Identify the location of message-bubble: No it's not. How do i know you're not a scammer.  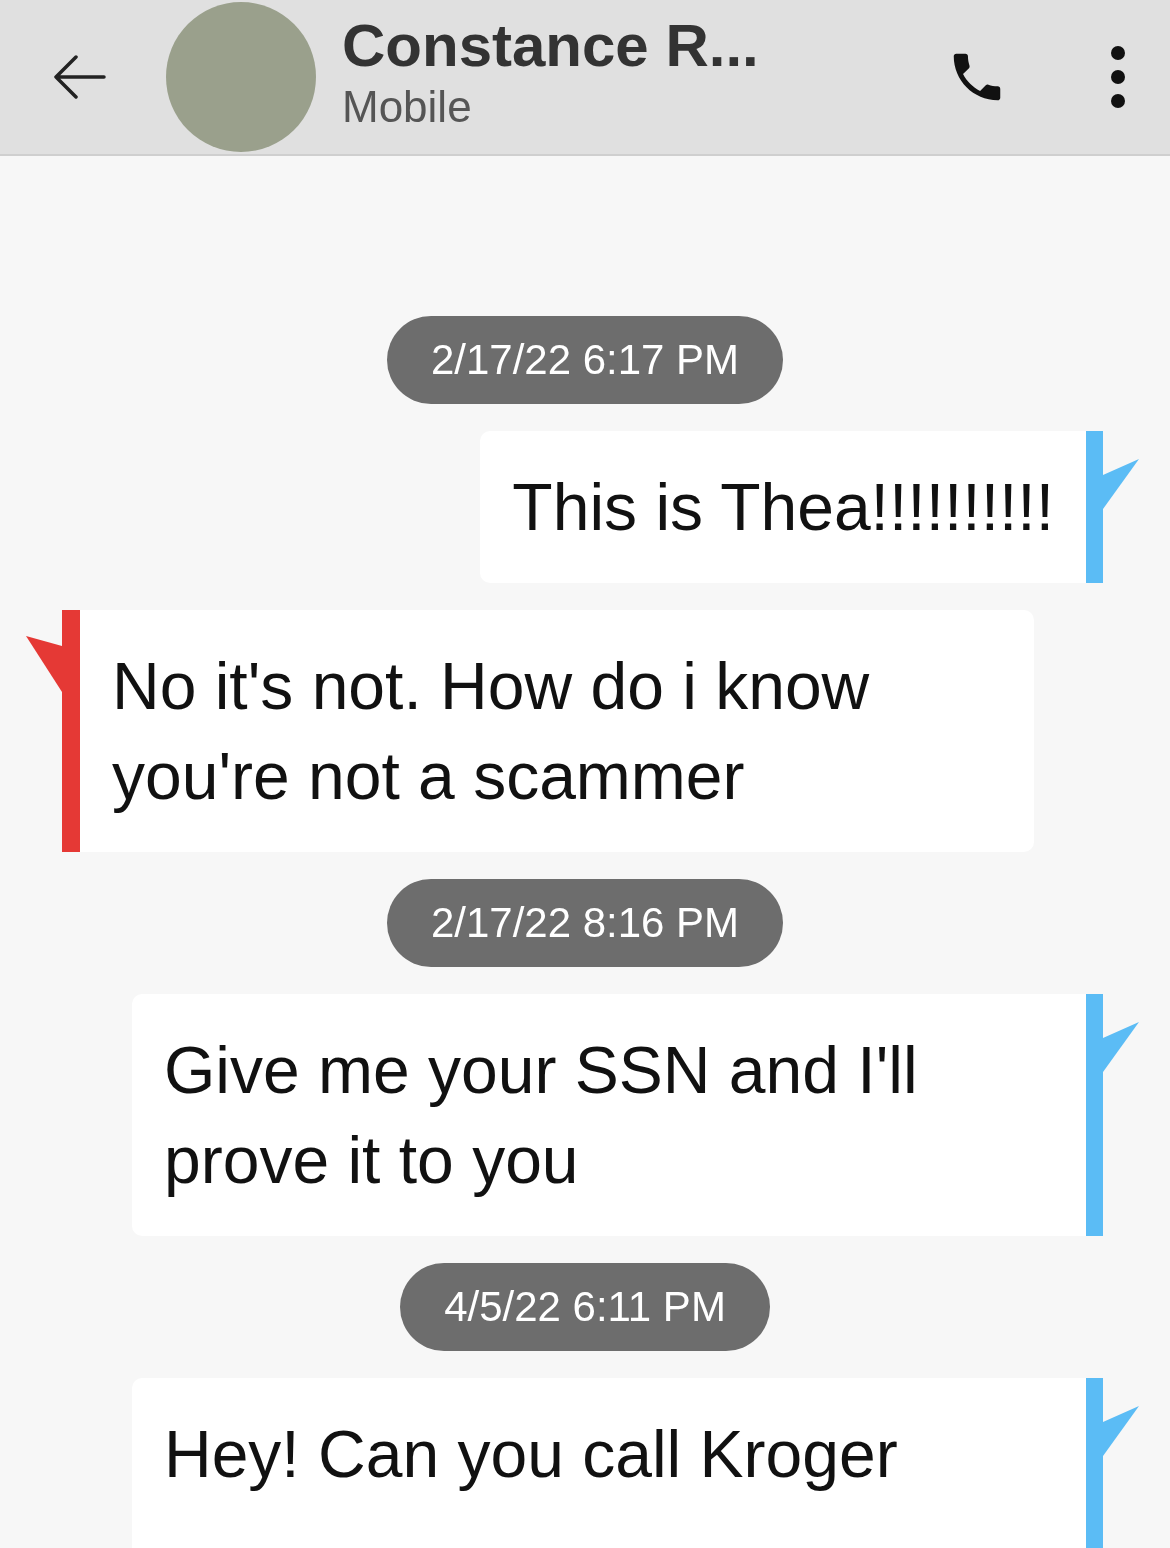
(557, 731).